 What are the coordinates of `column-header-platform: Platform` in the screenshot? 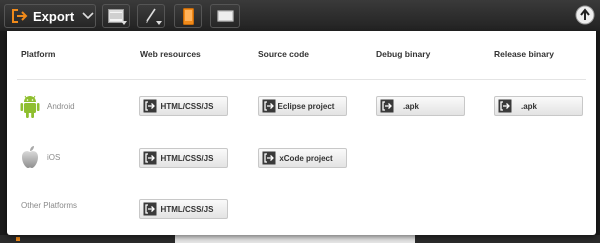 It's located at (38, 54).